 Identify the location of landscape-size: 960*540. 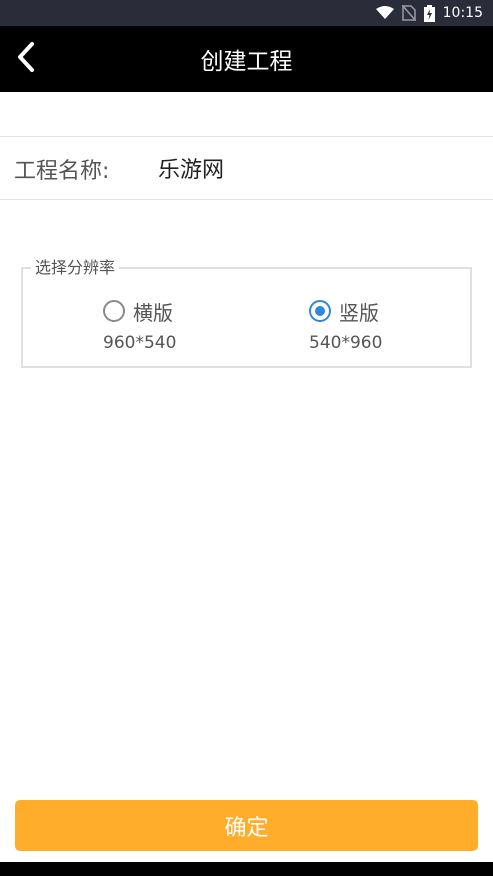
(140, 343).